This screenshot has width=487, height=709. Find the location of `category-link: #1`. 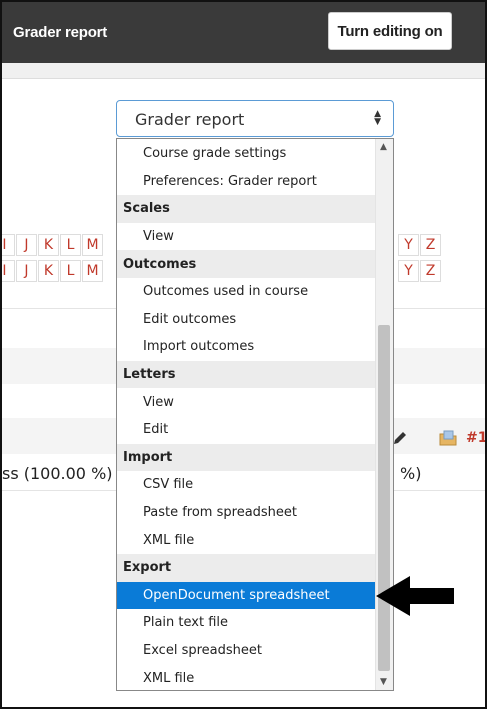

category-link: #1 is located at coordinates (475, 438).